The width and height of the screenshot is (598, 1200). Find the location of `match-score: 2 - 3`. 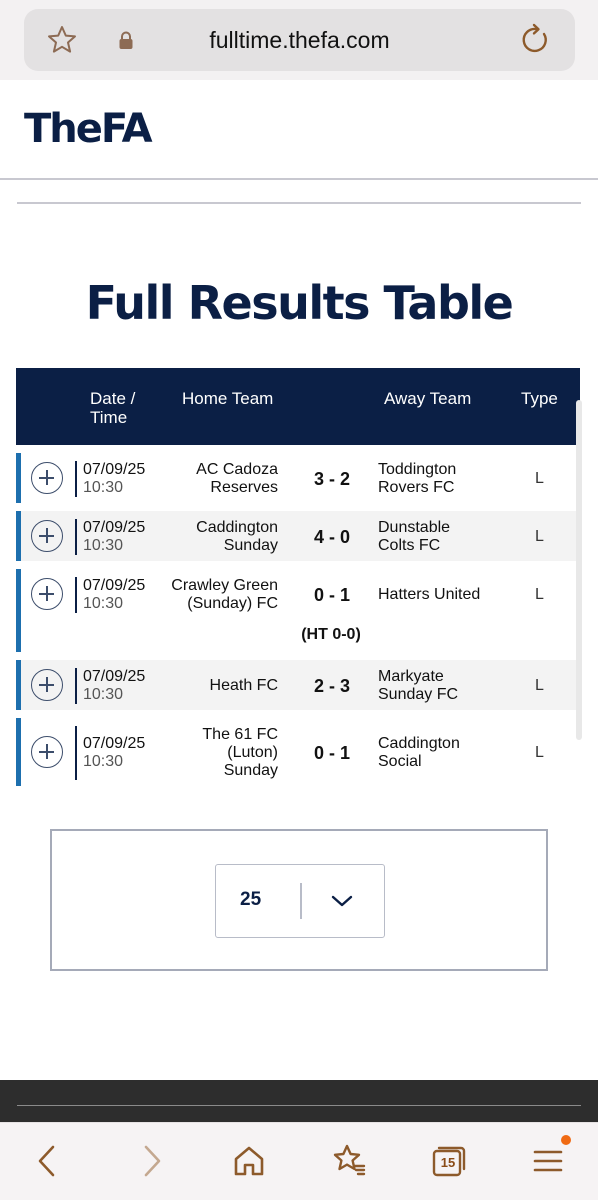

match-score: 2 - 3 is located at coordinates (332, 686).